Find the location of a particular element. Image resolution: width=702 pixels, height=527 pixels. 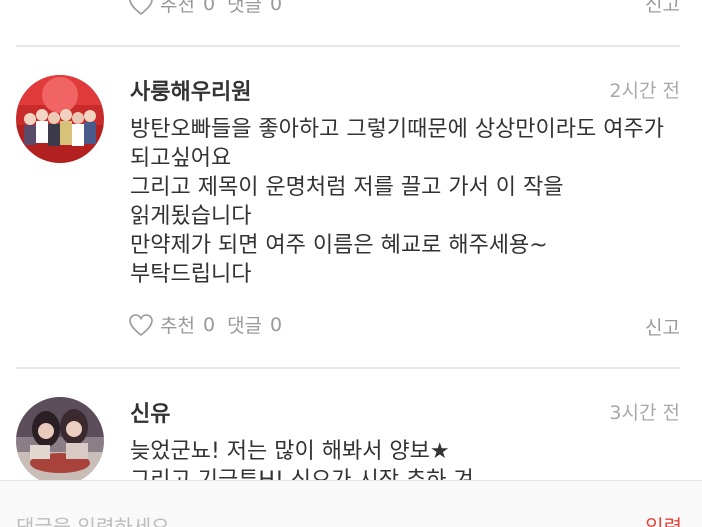

comment-line: 늦었군뇨! 저는 많이 해봐서 양보★ is located at coordinates (290, 451).